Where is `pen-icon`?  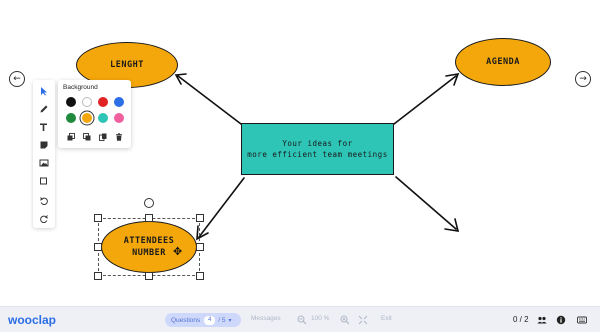 pen-icon is located at coordinates (44, 109).